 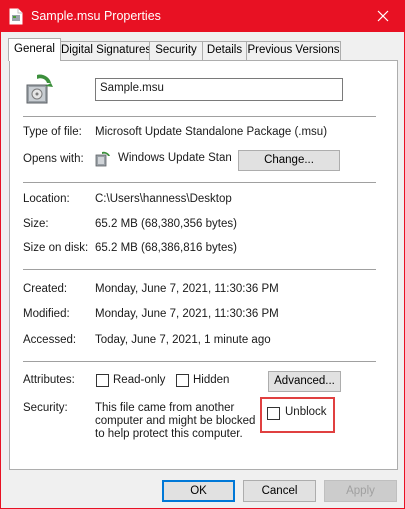 I want to click on close-icon, so click(x=383, y=16).